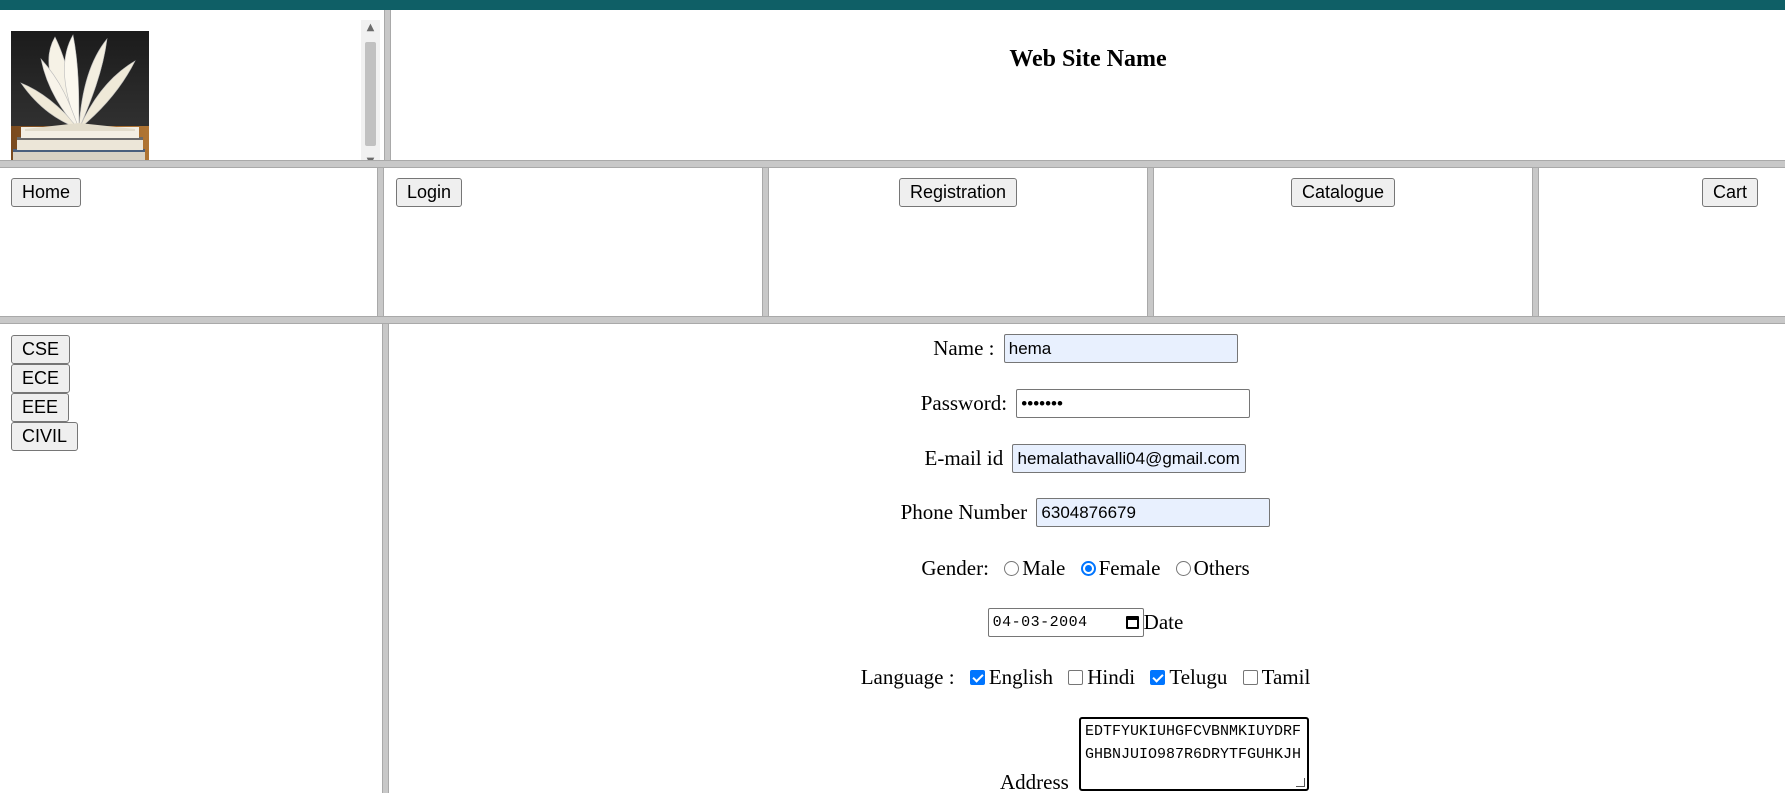 The height and width of the screenshot is (795, 1785). What do you see at coordinates (1343, 192) in the screenshot?
I see `catalogue-button: Catalogue` at bounding box center [1343, 192].